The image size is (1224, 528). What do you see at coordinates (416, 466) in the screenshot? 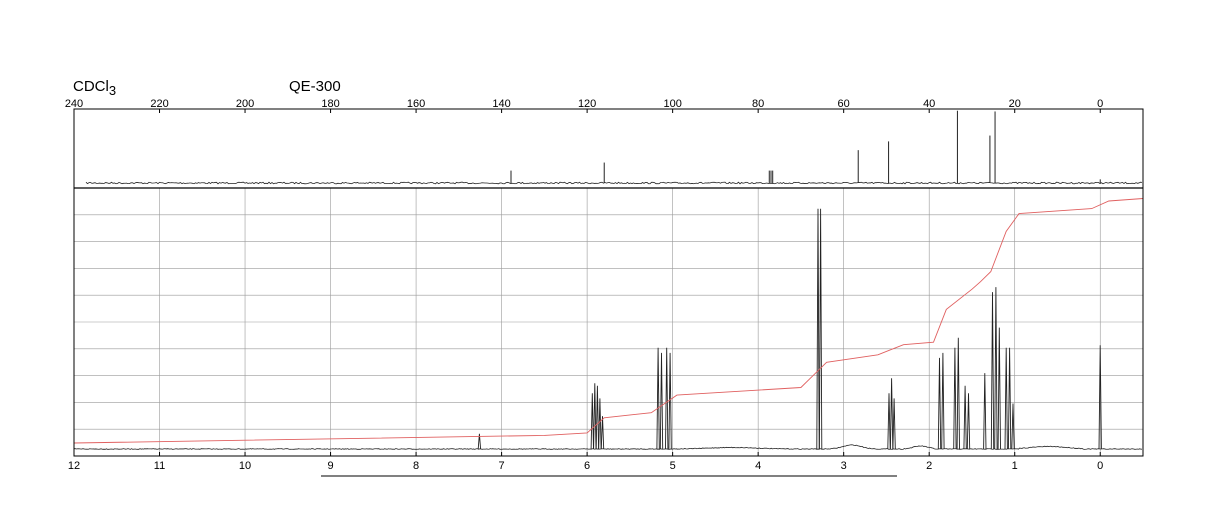
I see `proton-tick-label: 8` at bounding box center [416, 466].